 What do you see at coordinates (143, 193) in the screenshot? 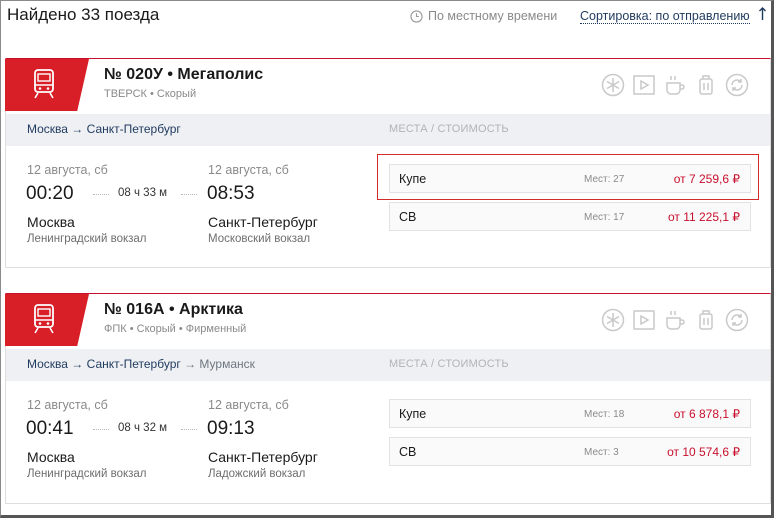
I see `travel-duration: 08 ч 33 м` at bounding box center [143, 193].